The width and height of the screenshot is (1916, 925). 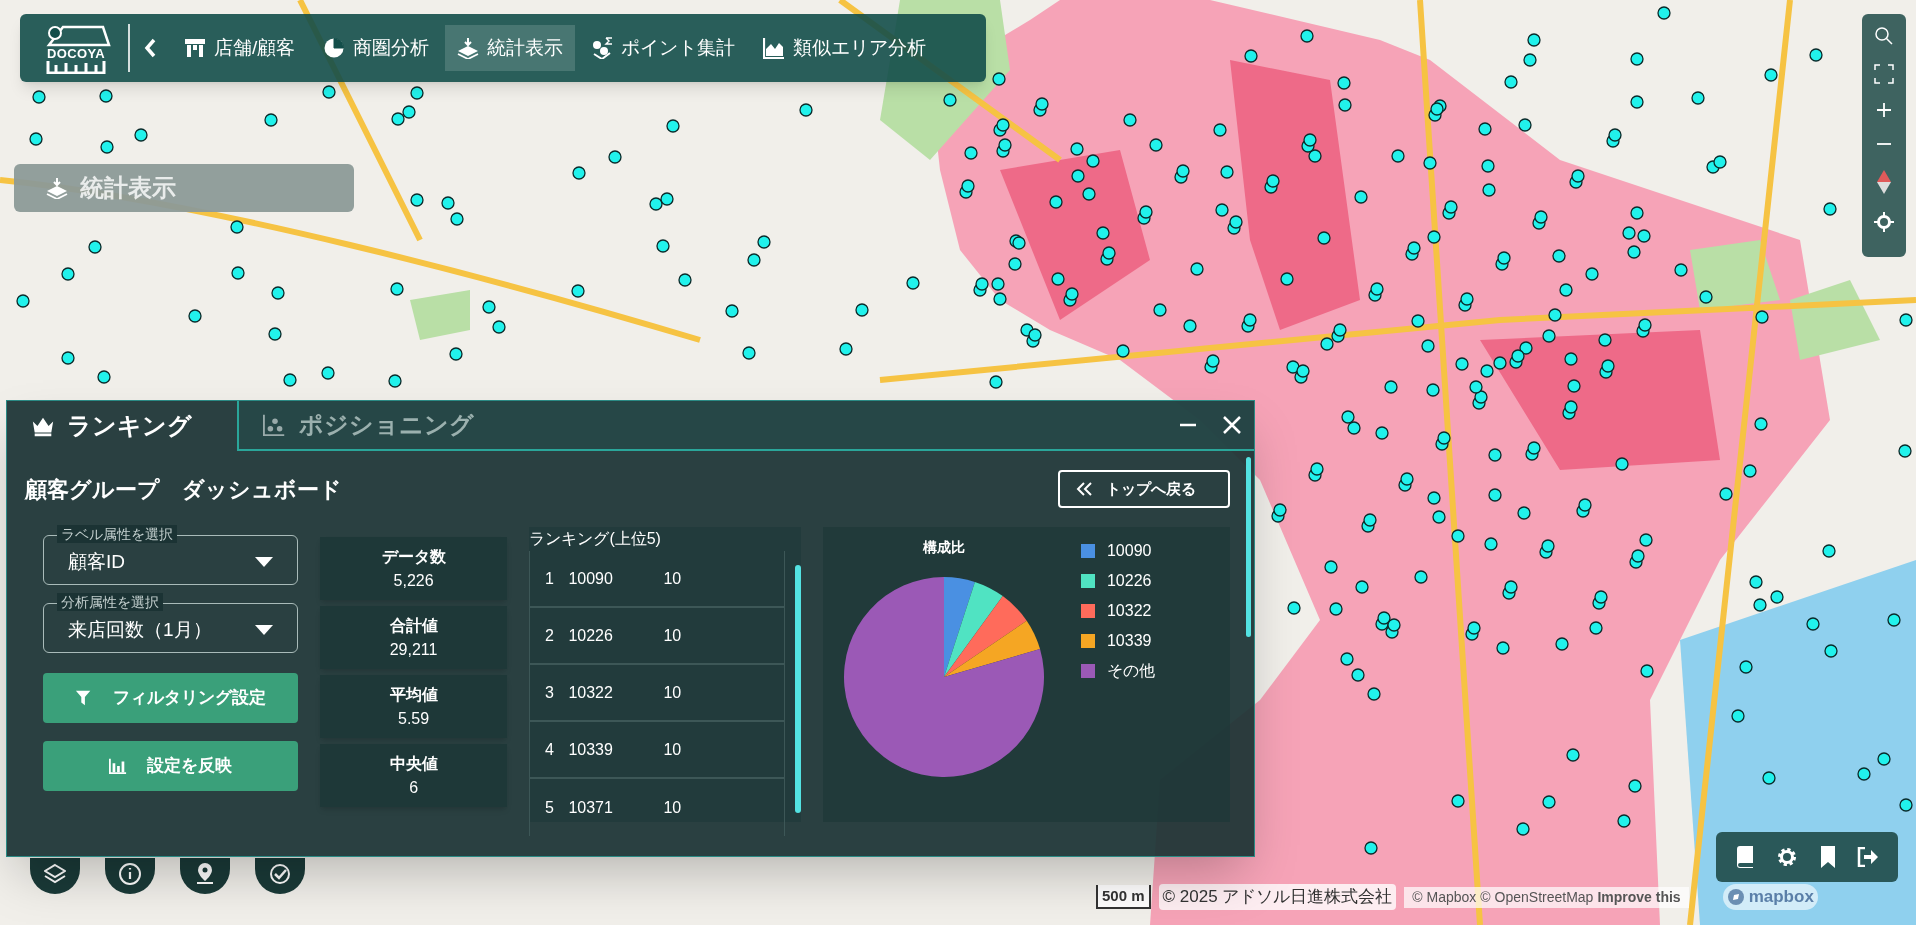 What do you see at coordinates (1232, 425) in the screenshot?
I see `close-icon` at bounding box center [1232, 425].